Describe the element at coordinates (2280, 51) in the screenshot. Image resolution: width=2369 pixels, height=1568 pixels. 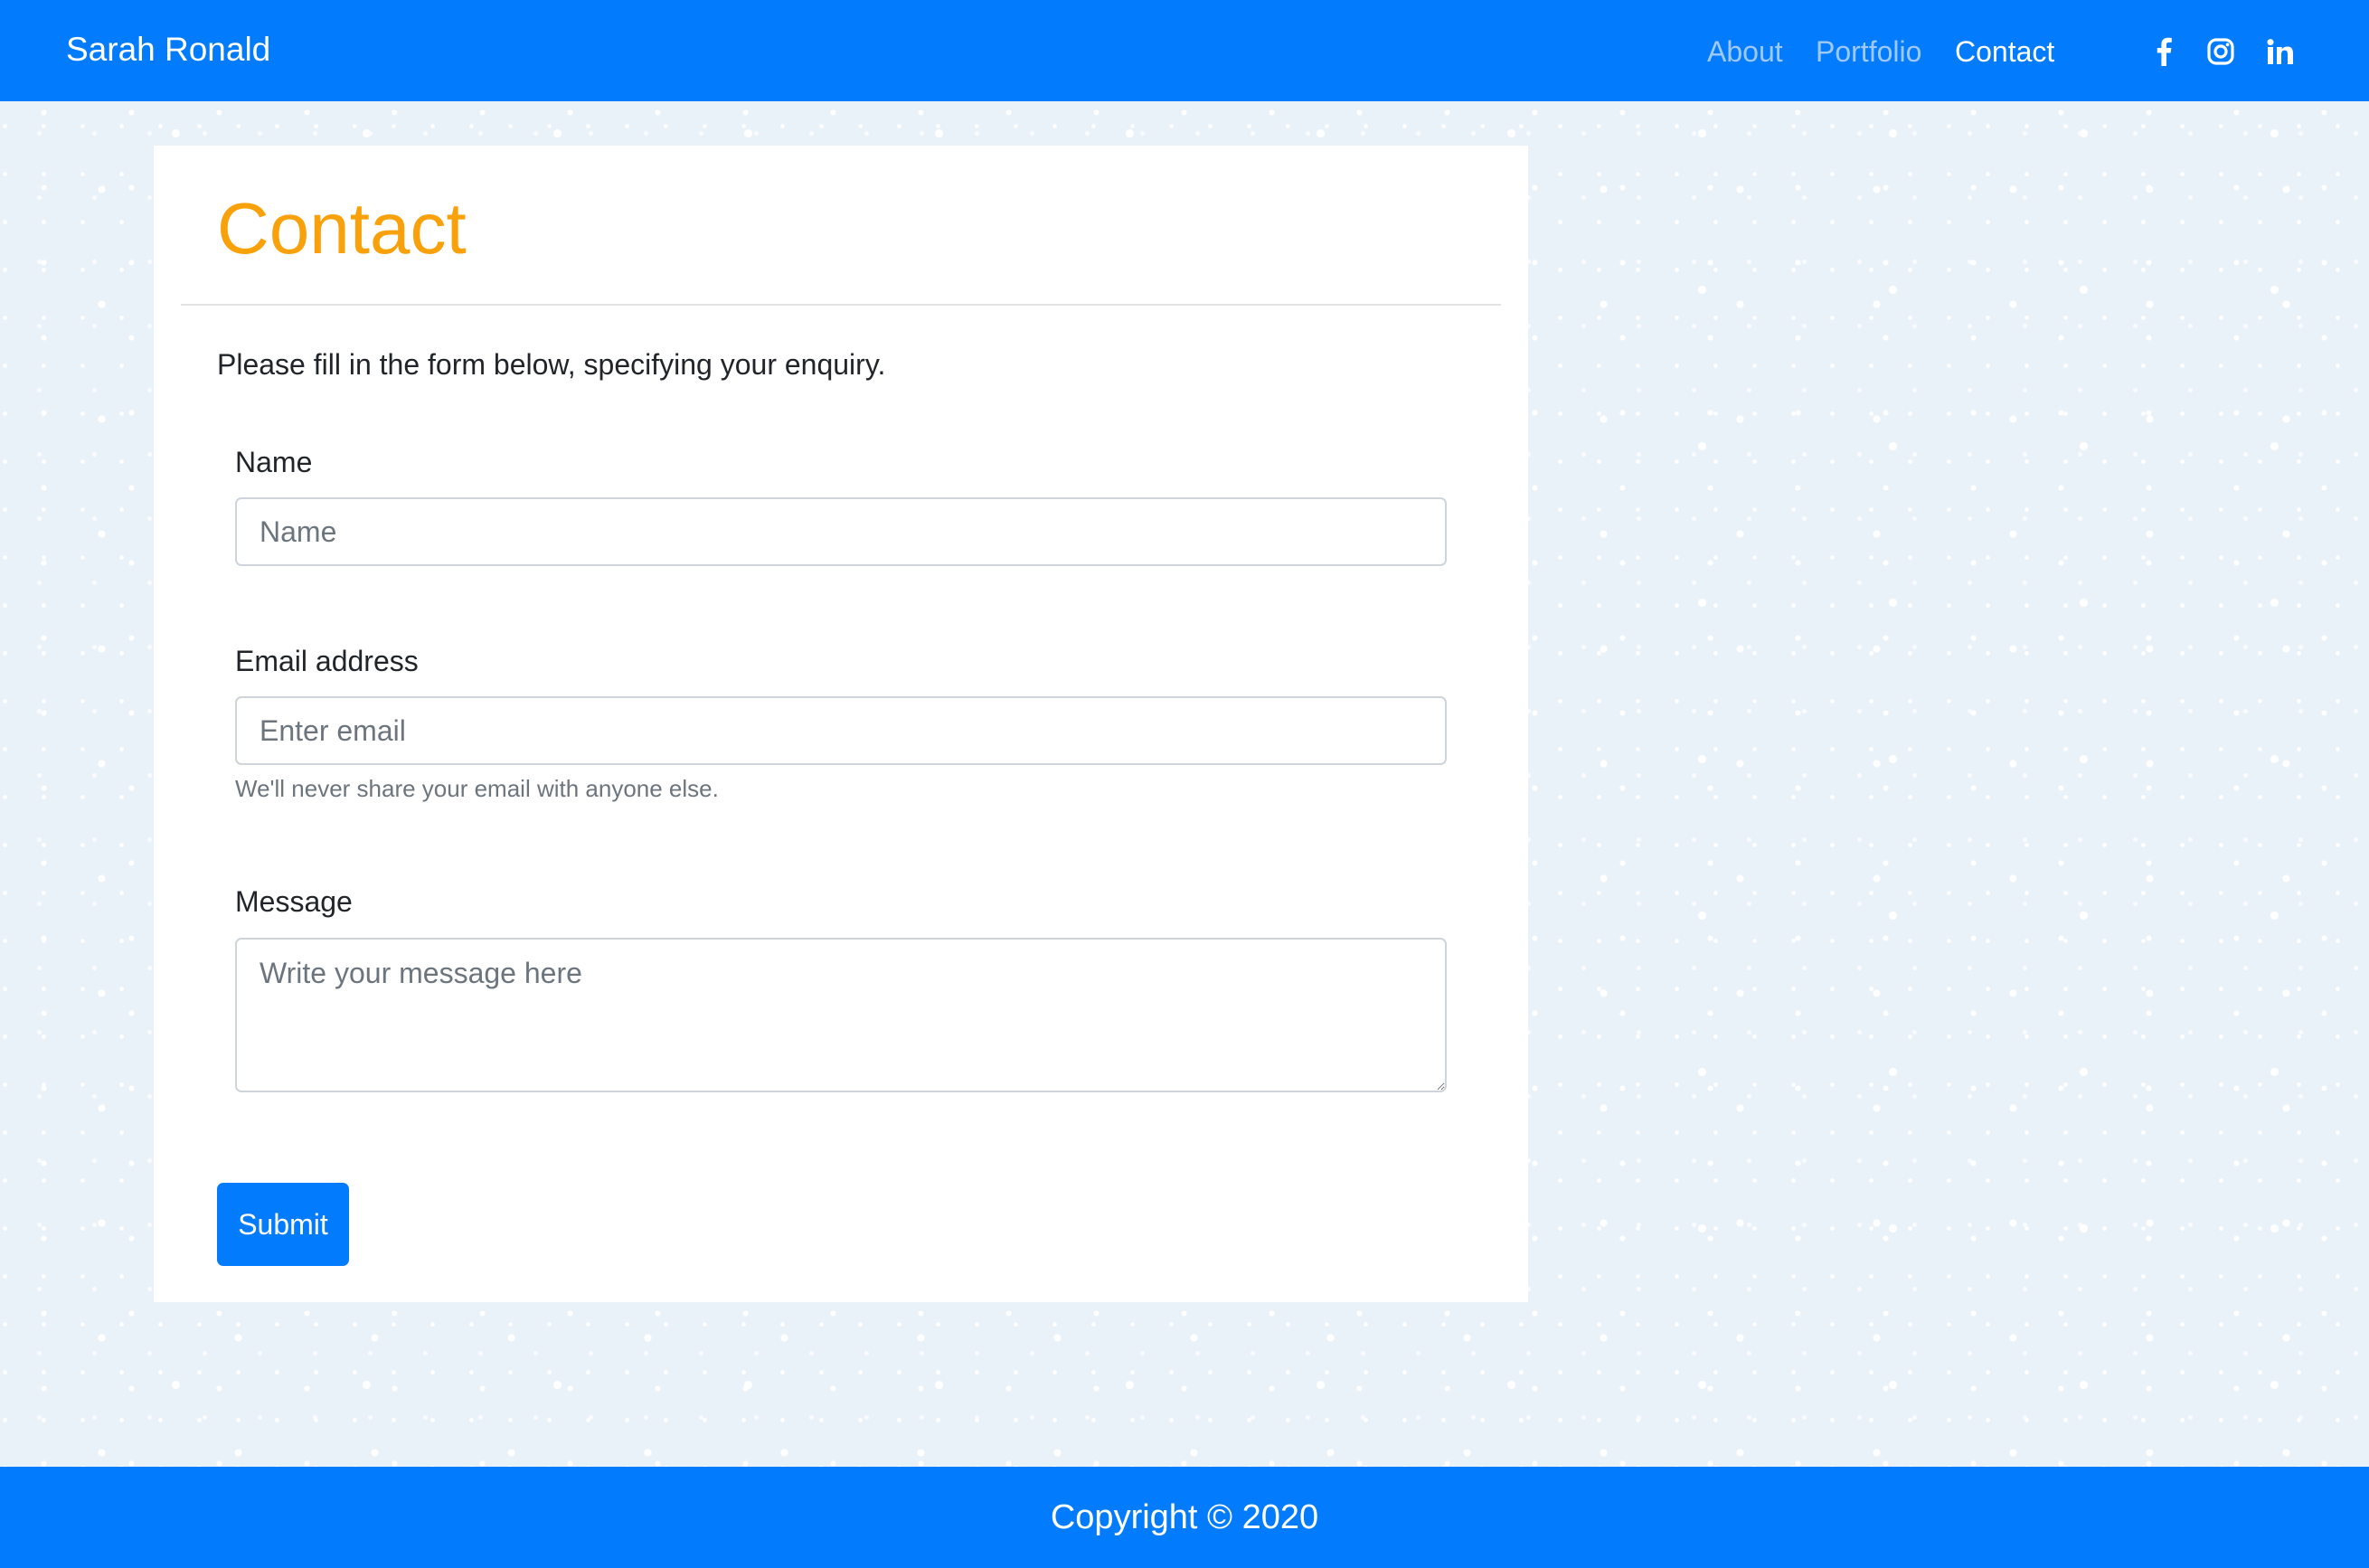
I see `linkedin-icon` at that location.